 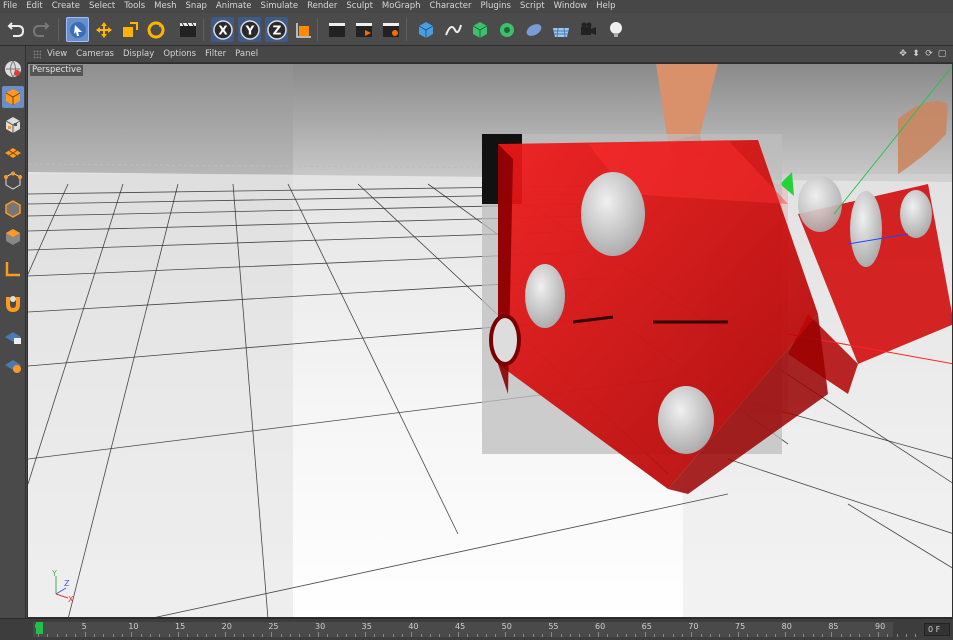 What do you see at coordinates (12, 6) in the screenshot?
I see `menu-file: File` at bounding box center [12, 6].